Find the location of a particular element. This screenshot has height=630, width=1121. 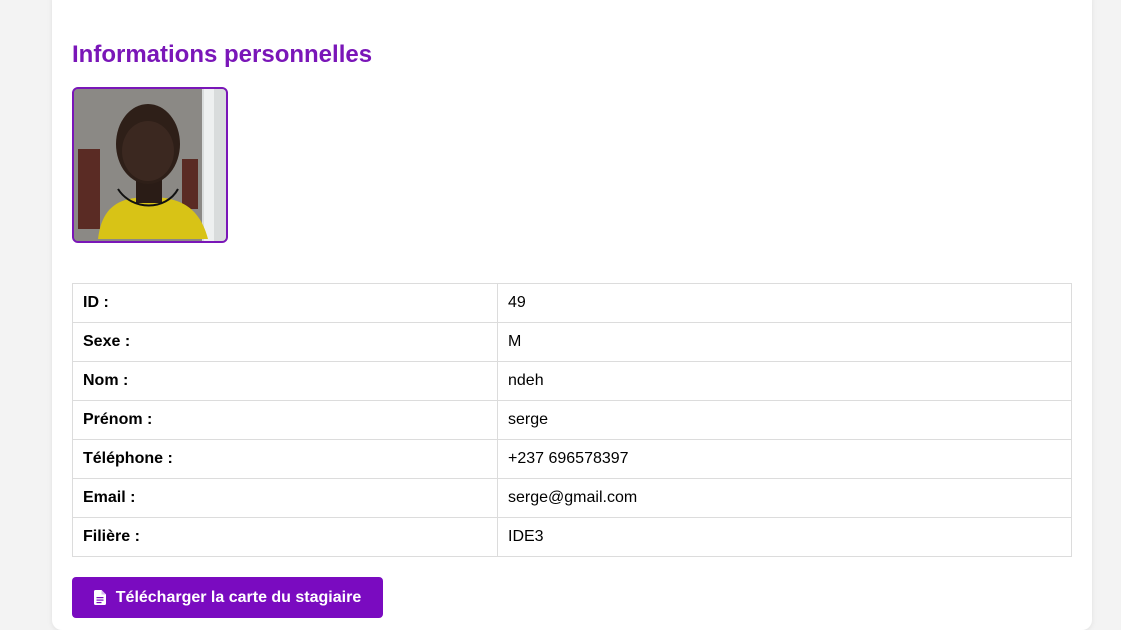

field-label: Prénom : is located at coordinates (285, 420).